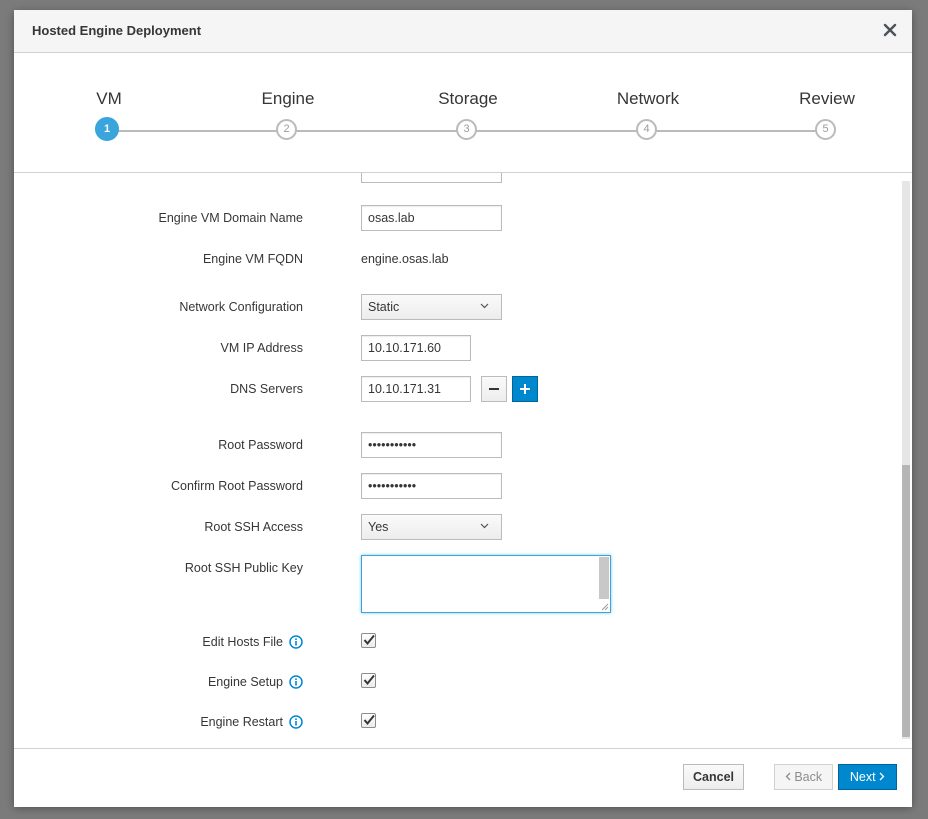  I want to click on step-label: Engine, so click(288, 98).